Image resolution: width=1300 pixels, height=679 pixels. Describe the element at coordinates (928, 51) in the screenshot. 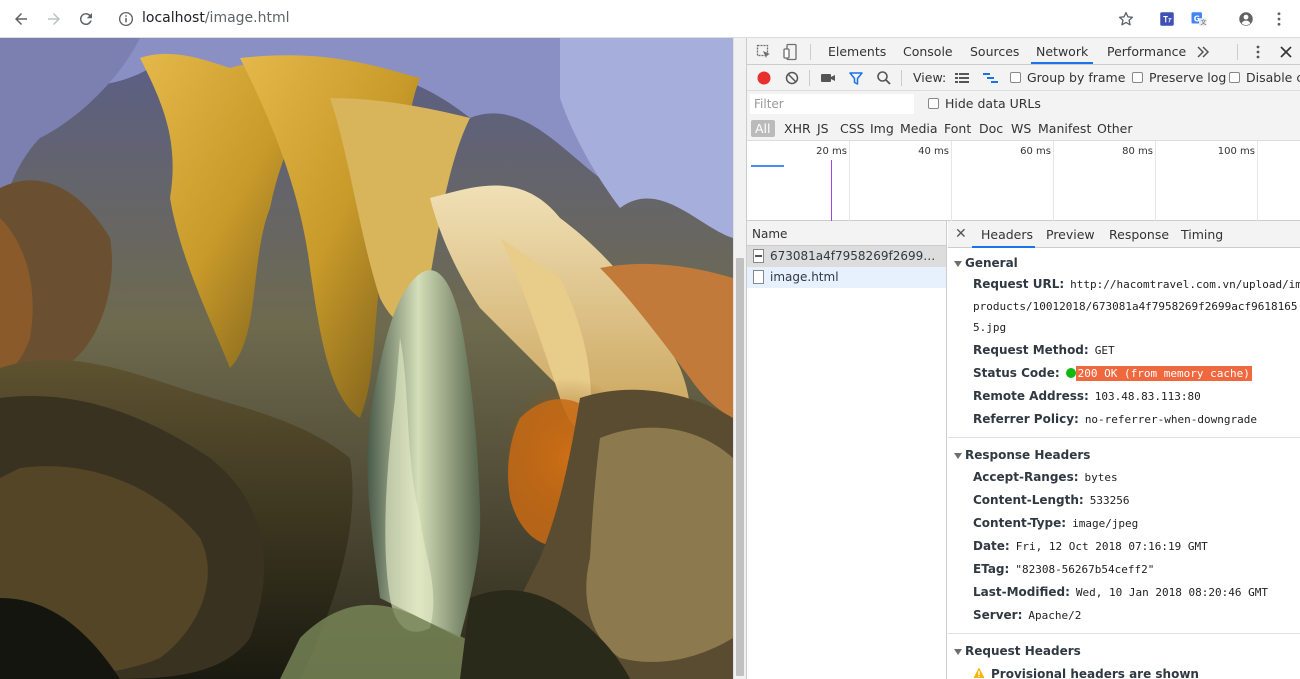

I see `tab-console: Console` at that location.